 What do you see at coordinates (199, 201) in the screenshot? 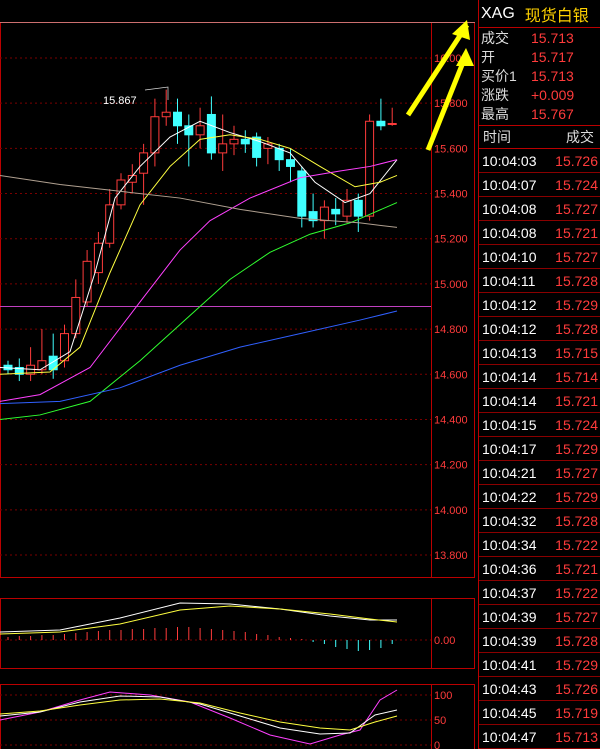
I see `ma120-line` at bounding box center [199, 201].